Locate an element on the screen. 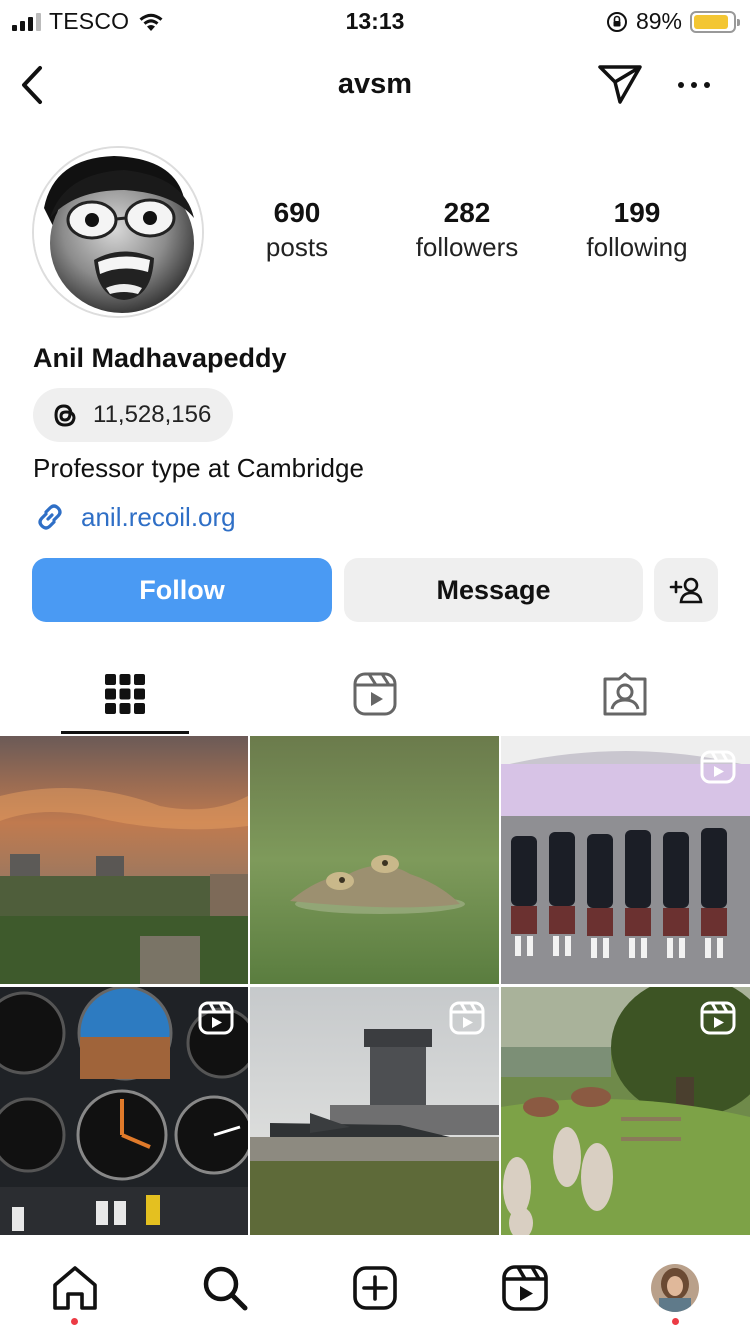 This screenshot has height=1334, width=750. post-image-crocodile is located at coordinates (374, 860).